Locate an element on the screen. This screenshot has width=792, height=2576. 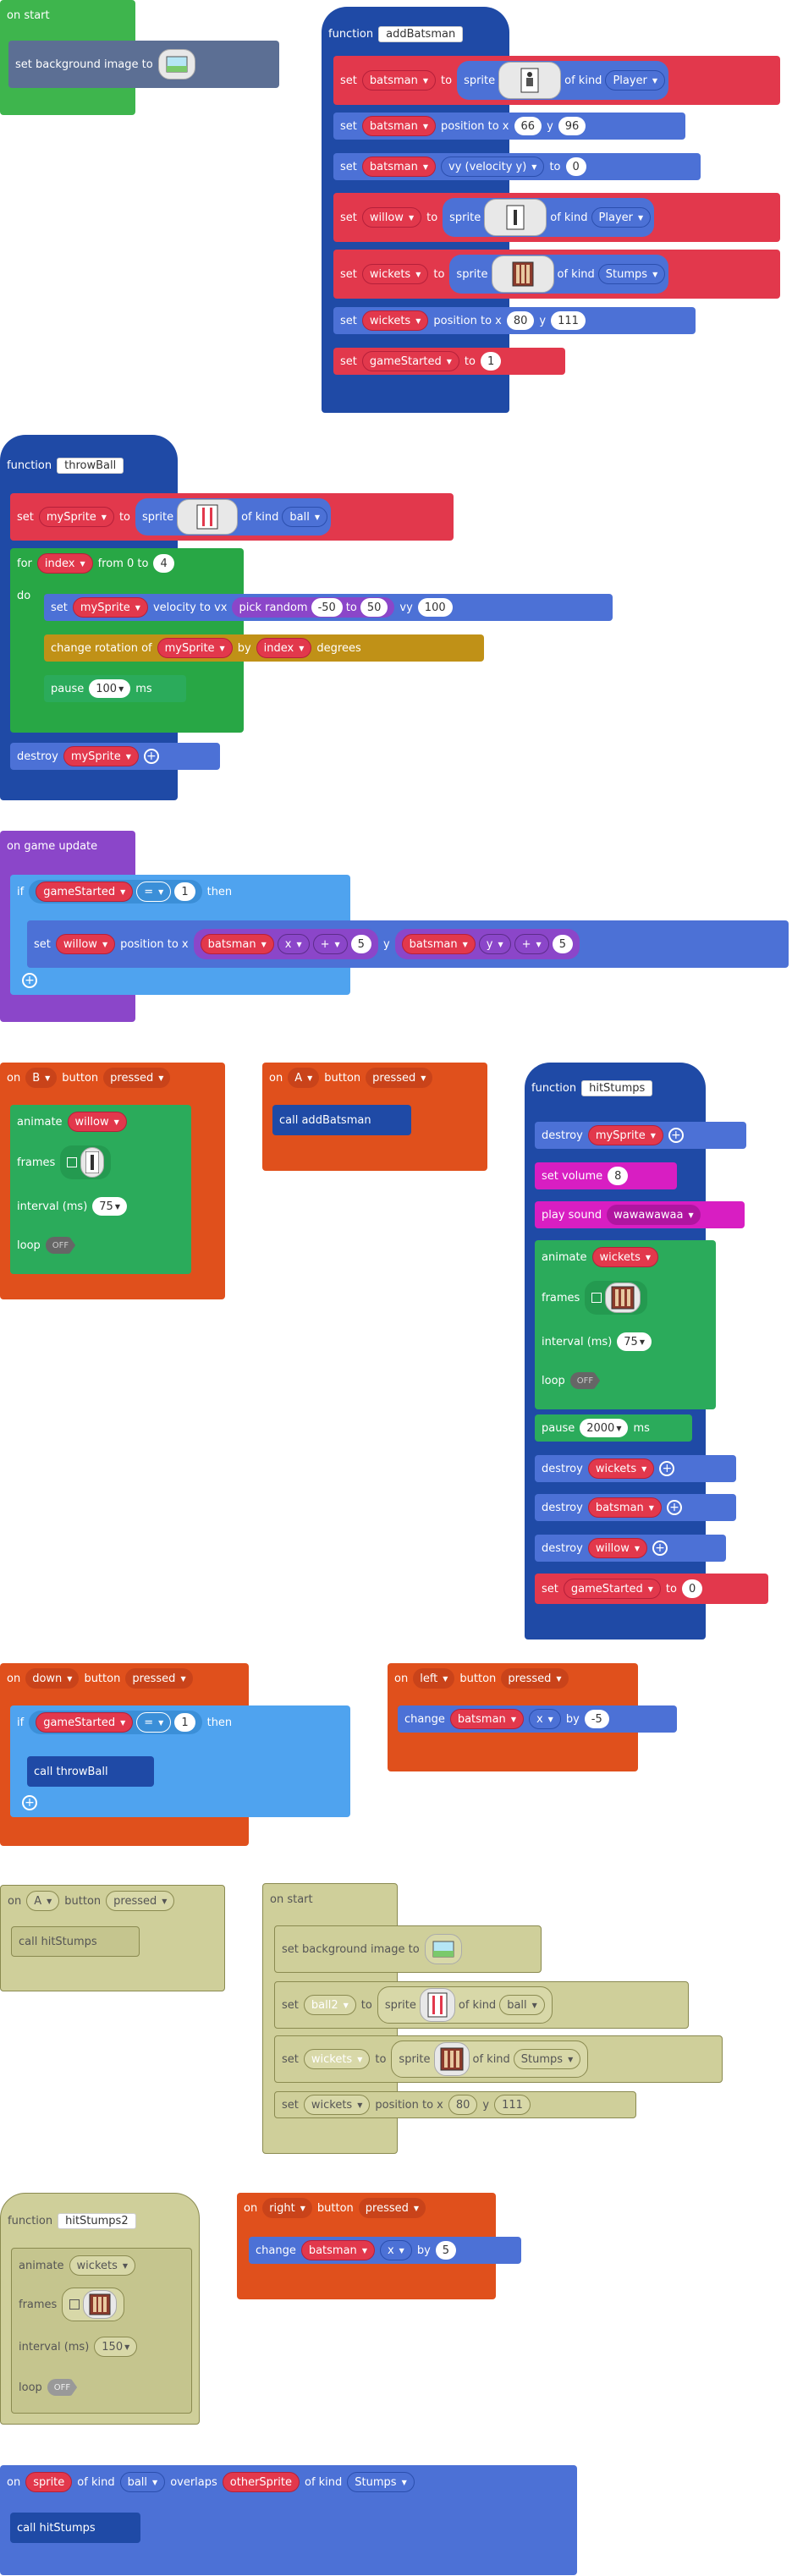
sound-dropdown: wawawawaa is located at coordinates (654, 1215).